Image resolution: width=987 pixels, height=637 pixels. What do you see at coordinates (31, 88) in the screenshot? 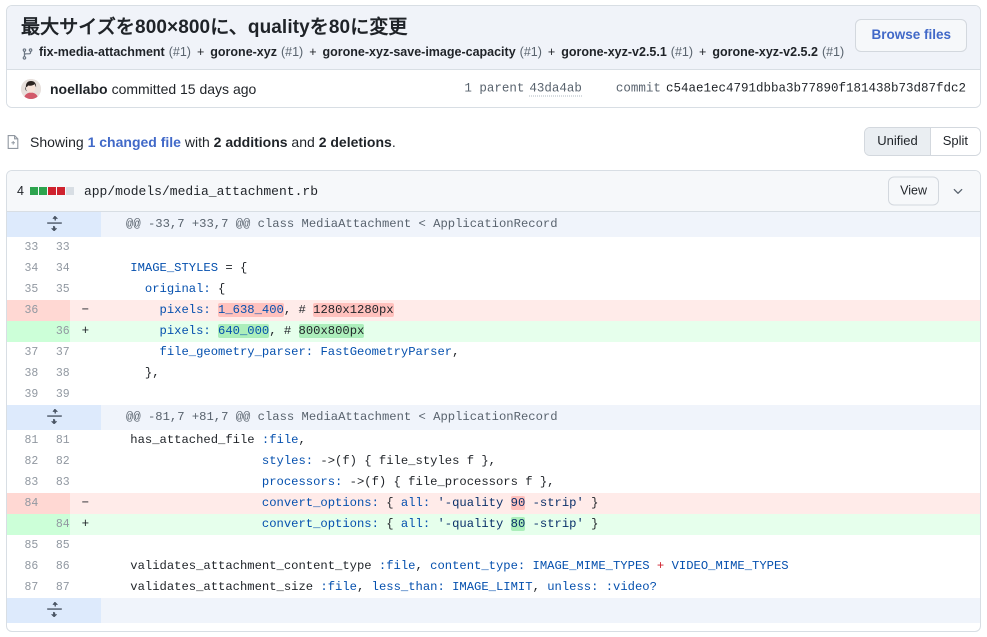
I see `avatar` at bounding box center [31, 88].